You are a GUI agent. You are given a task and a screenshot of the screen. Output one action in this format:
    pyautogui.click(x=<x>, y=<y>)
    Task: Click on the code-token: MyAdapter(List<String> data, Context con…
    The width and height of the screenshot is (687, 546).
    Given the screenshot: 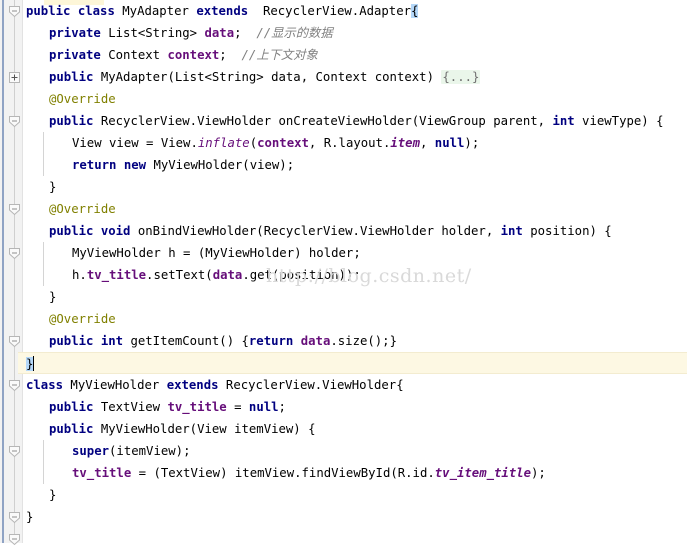 What is the action you would take?
    pyautogui.click(x=267, y=77)
    